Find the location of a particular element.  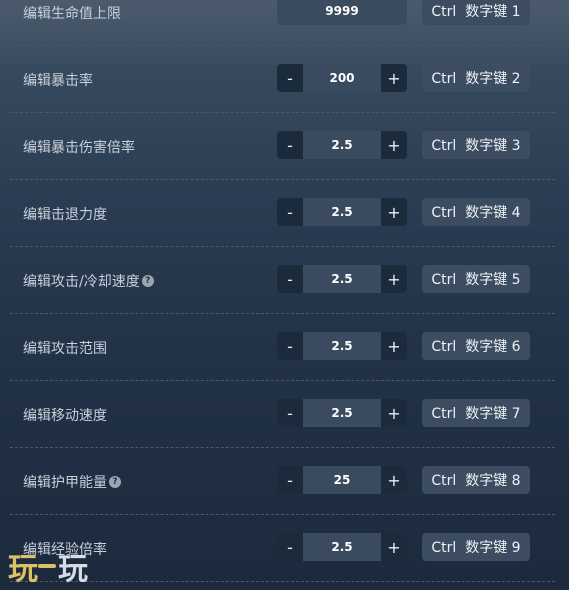

hotkey-button: Ctrl 数字键 8 is located at coordinates (476, 480).